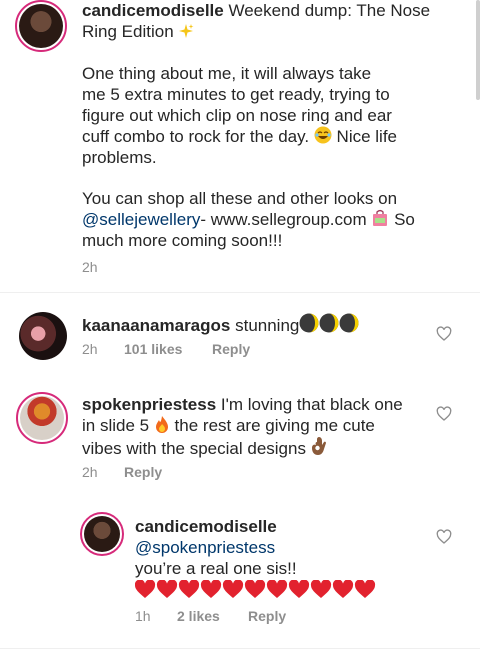 The image size is (480, 652). What do you see at coordinates (119, 157) in the screenshot?
I see `caption-para2-l5: problems.` at bounding box center [119, 157].